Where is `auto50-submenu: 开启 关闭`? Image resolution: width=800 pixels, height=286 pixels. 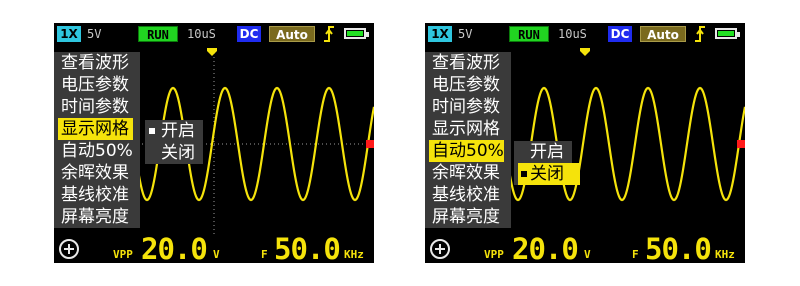 auto50-submenu: 开启 关闭 is located at coordinates (547, 163).